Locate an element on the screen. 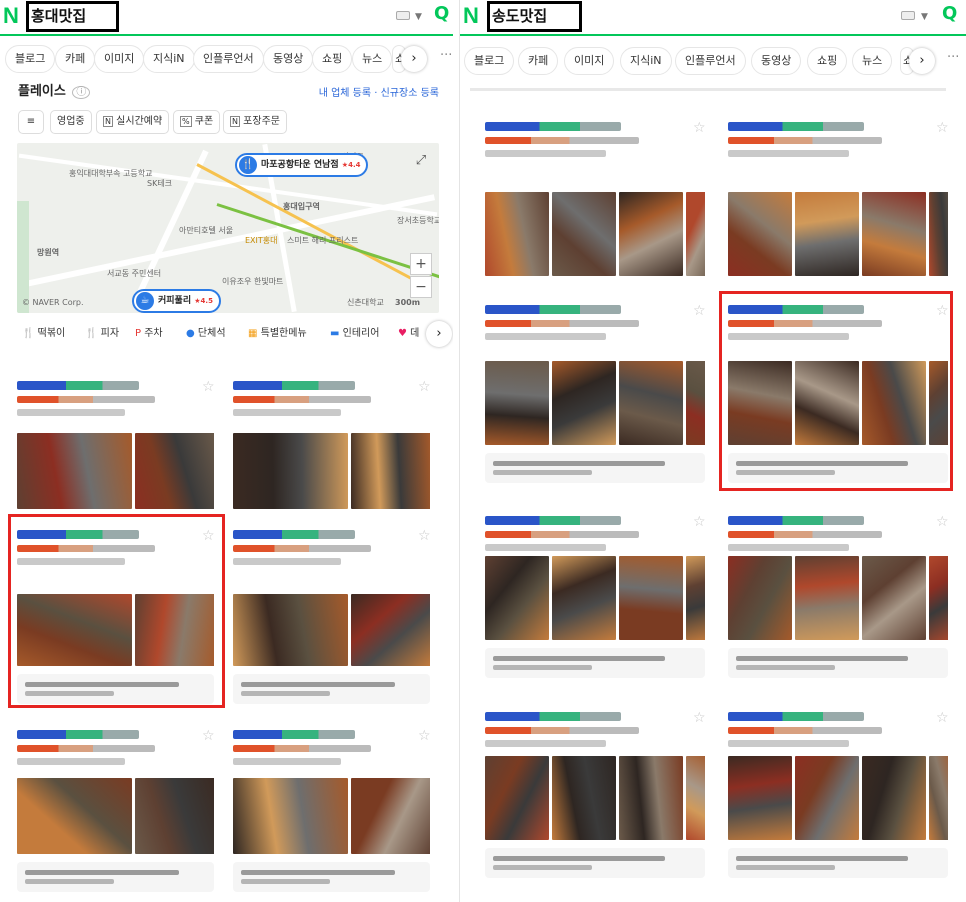 The height and width of the screenshot is (902, 966). filter-coupon: % 쿠폰 is located at coordinates (197, 122).